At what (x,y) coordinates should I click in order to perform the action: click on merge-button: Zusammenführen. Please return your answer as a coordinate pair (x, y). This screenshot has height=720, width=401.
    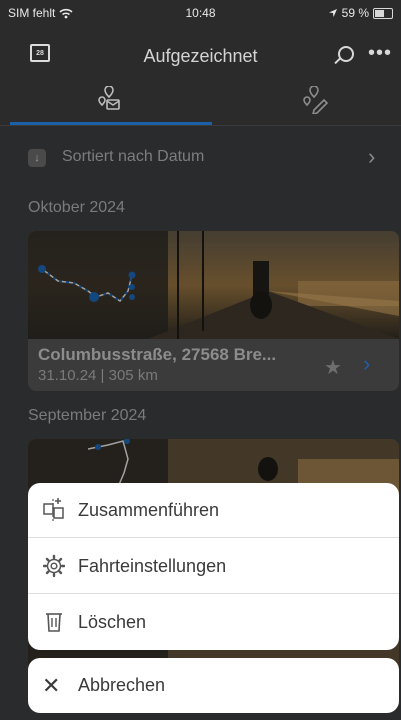
    Looking at the image, I should click on (213, 510).